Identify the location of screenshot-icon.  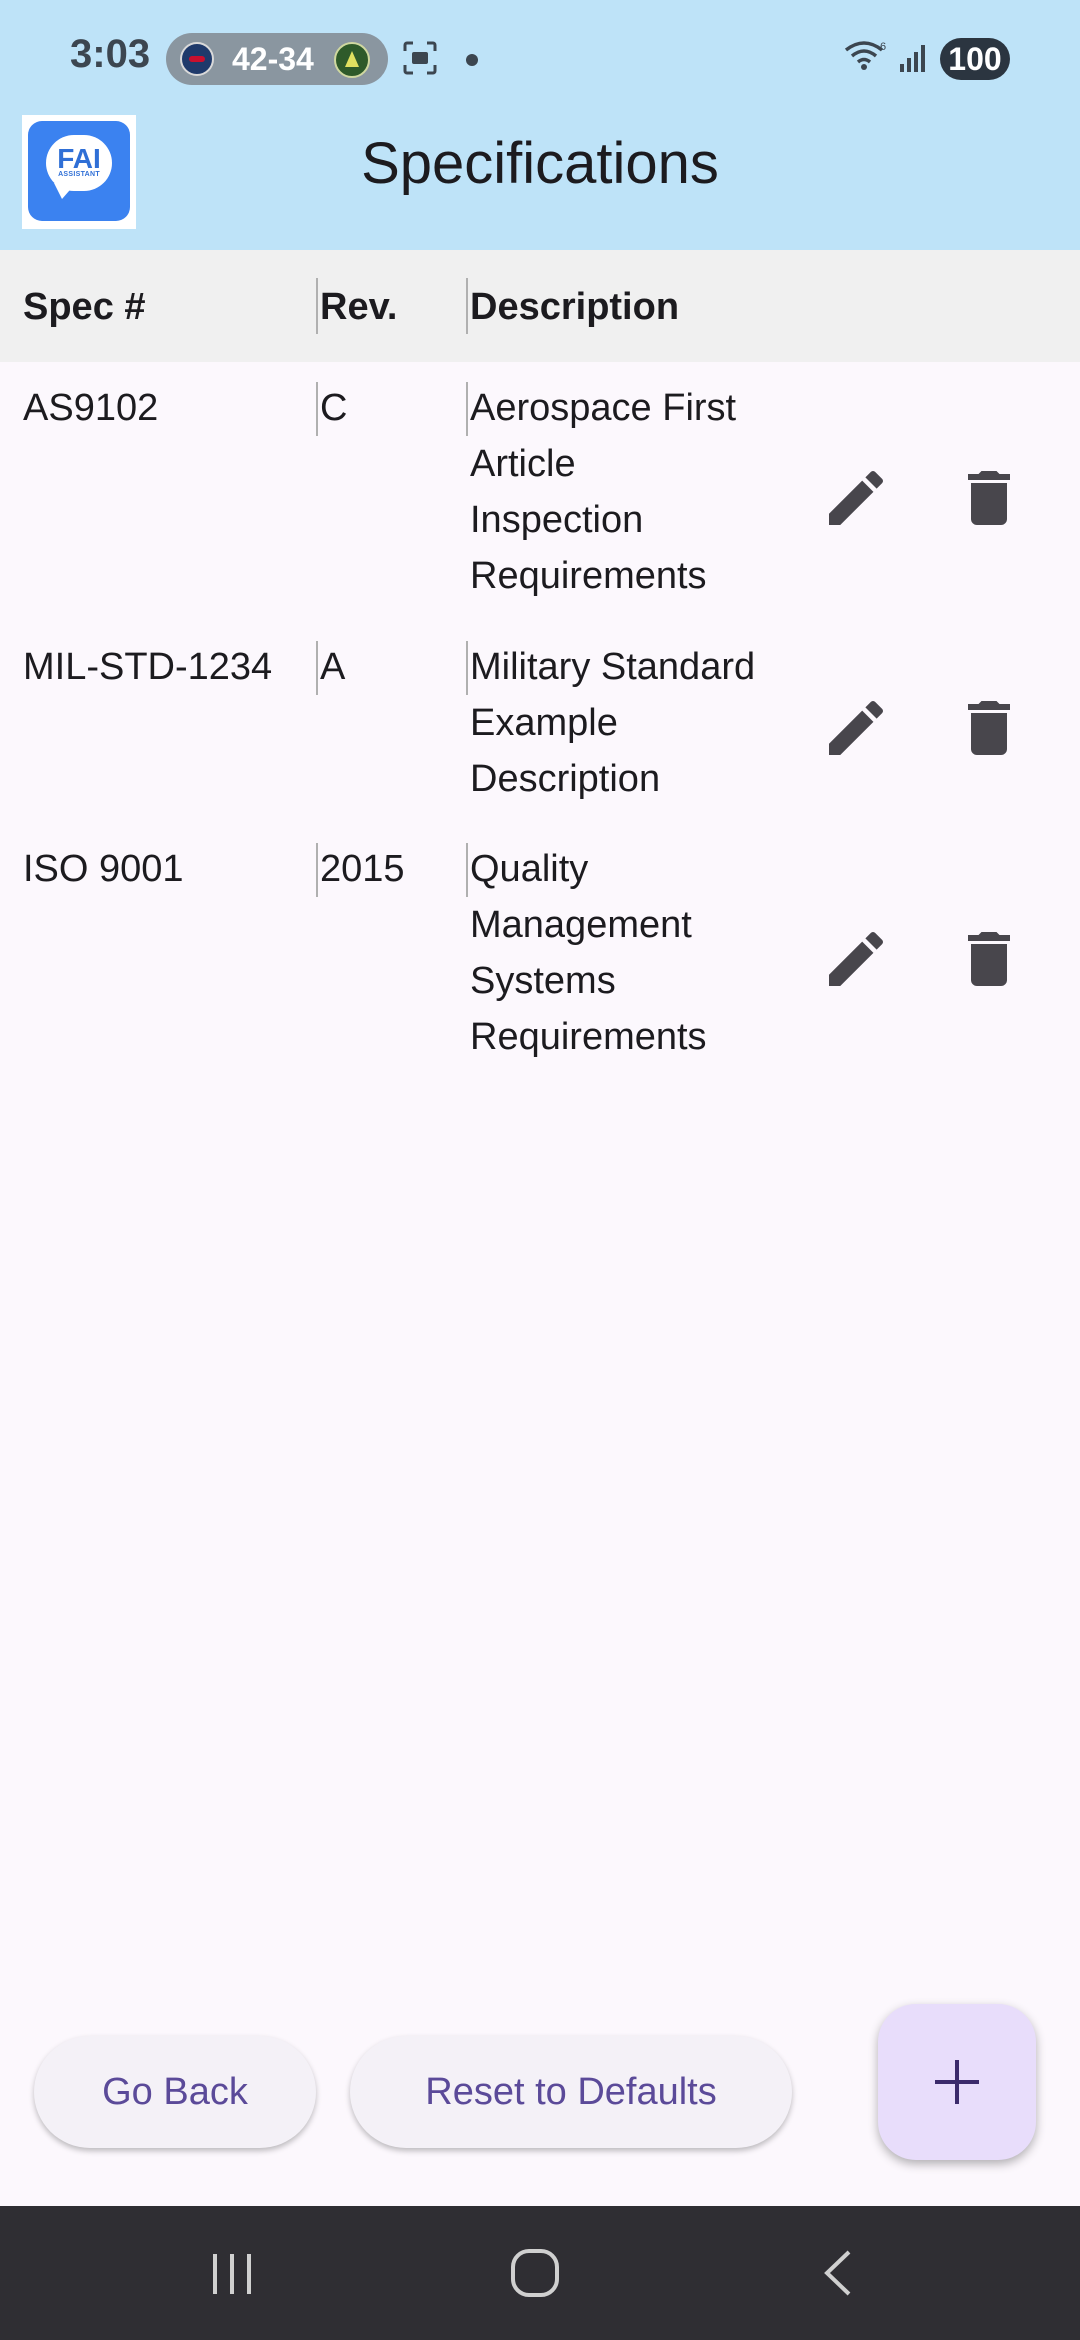
(420, 58).